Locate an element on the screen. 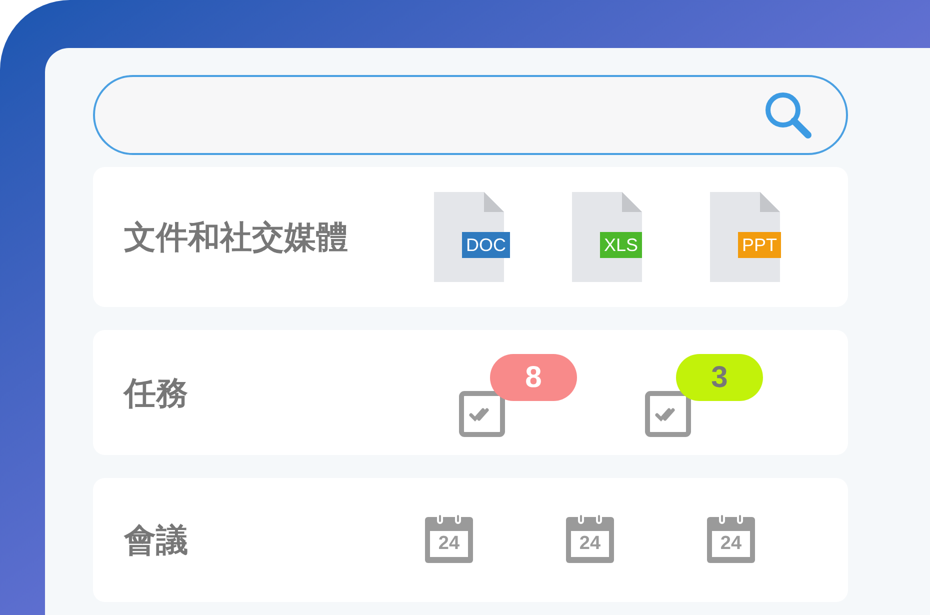  section-title: 會議 is located at coordinates (156, 540).